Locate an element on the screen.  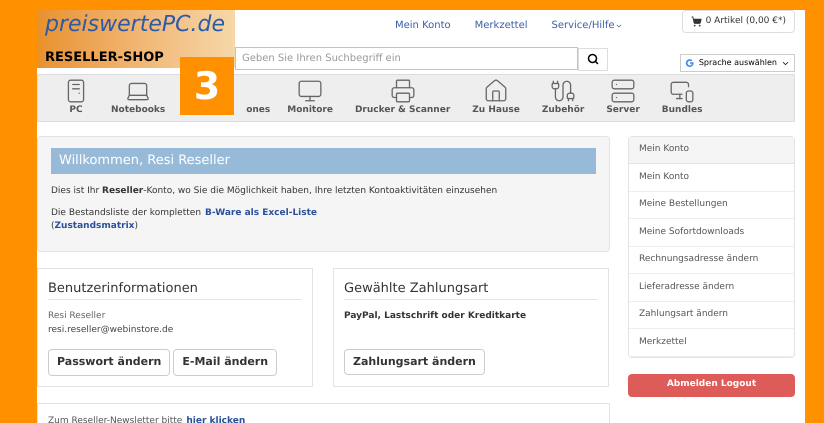
intro-text: Dies ist Ihr Reseller-Konto, wo Sie die Möglichkeit haben, Ihre letzten Kontoaktivitäten einzusehen is located at coordinates (274, 191).